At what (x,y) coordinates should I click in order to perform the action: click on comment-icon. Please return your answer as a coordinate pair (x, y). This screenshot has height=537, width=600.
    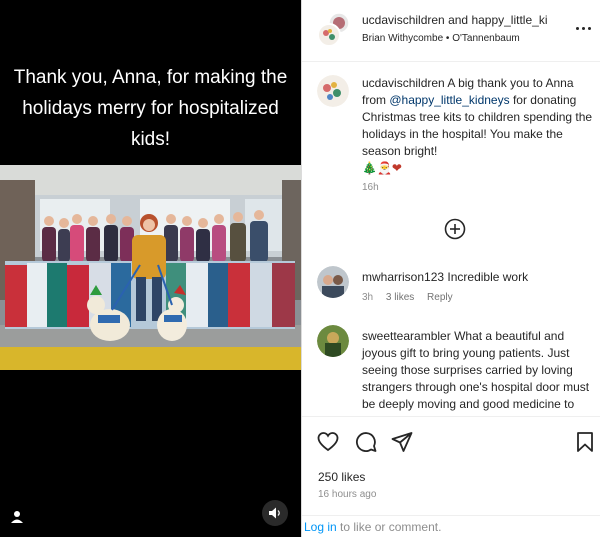
    Looking at the image, I should click on (366, 442).